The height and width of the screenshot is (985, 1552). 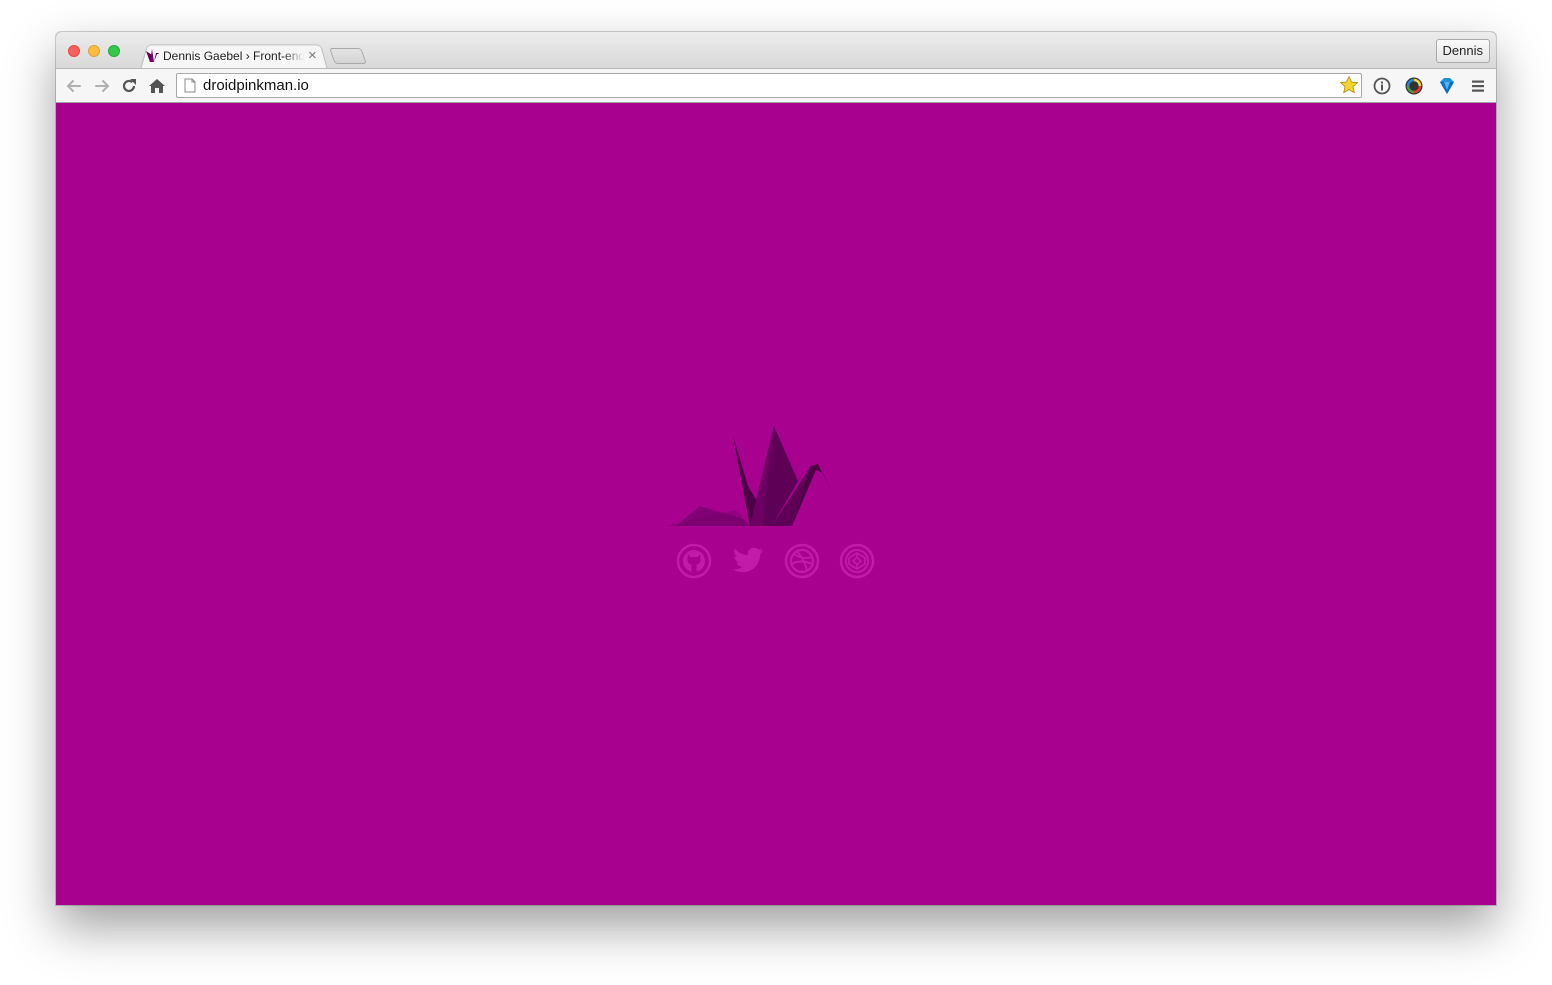 I want to click on github-icon, so click(x=694, y=561).